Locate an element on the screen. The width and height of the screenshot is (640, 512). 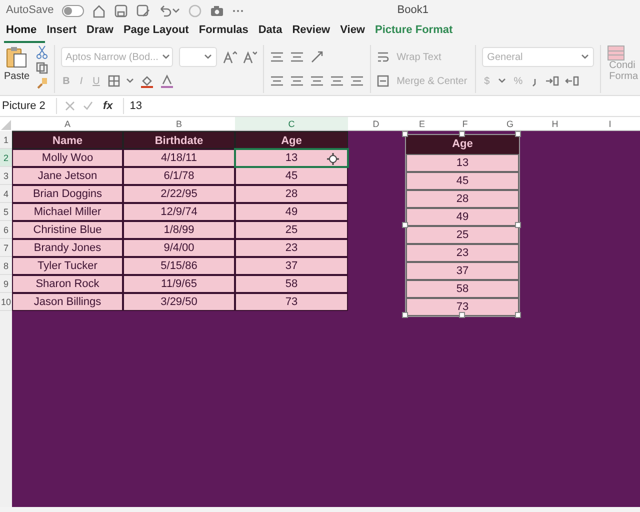
window-title: Book1 is located at coordinates (413, 10).